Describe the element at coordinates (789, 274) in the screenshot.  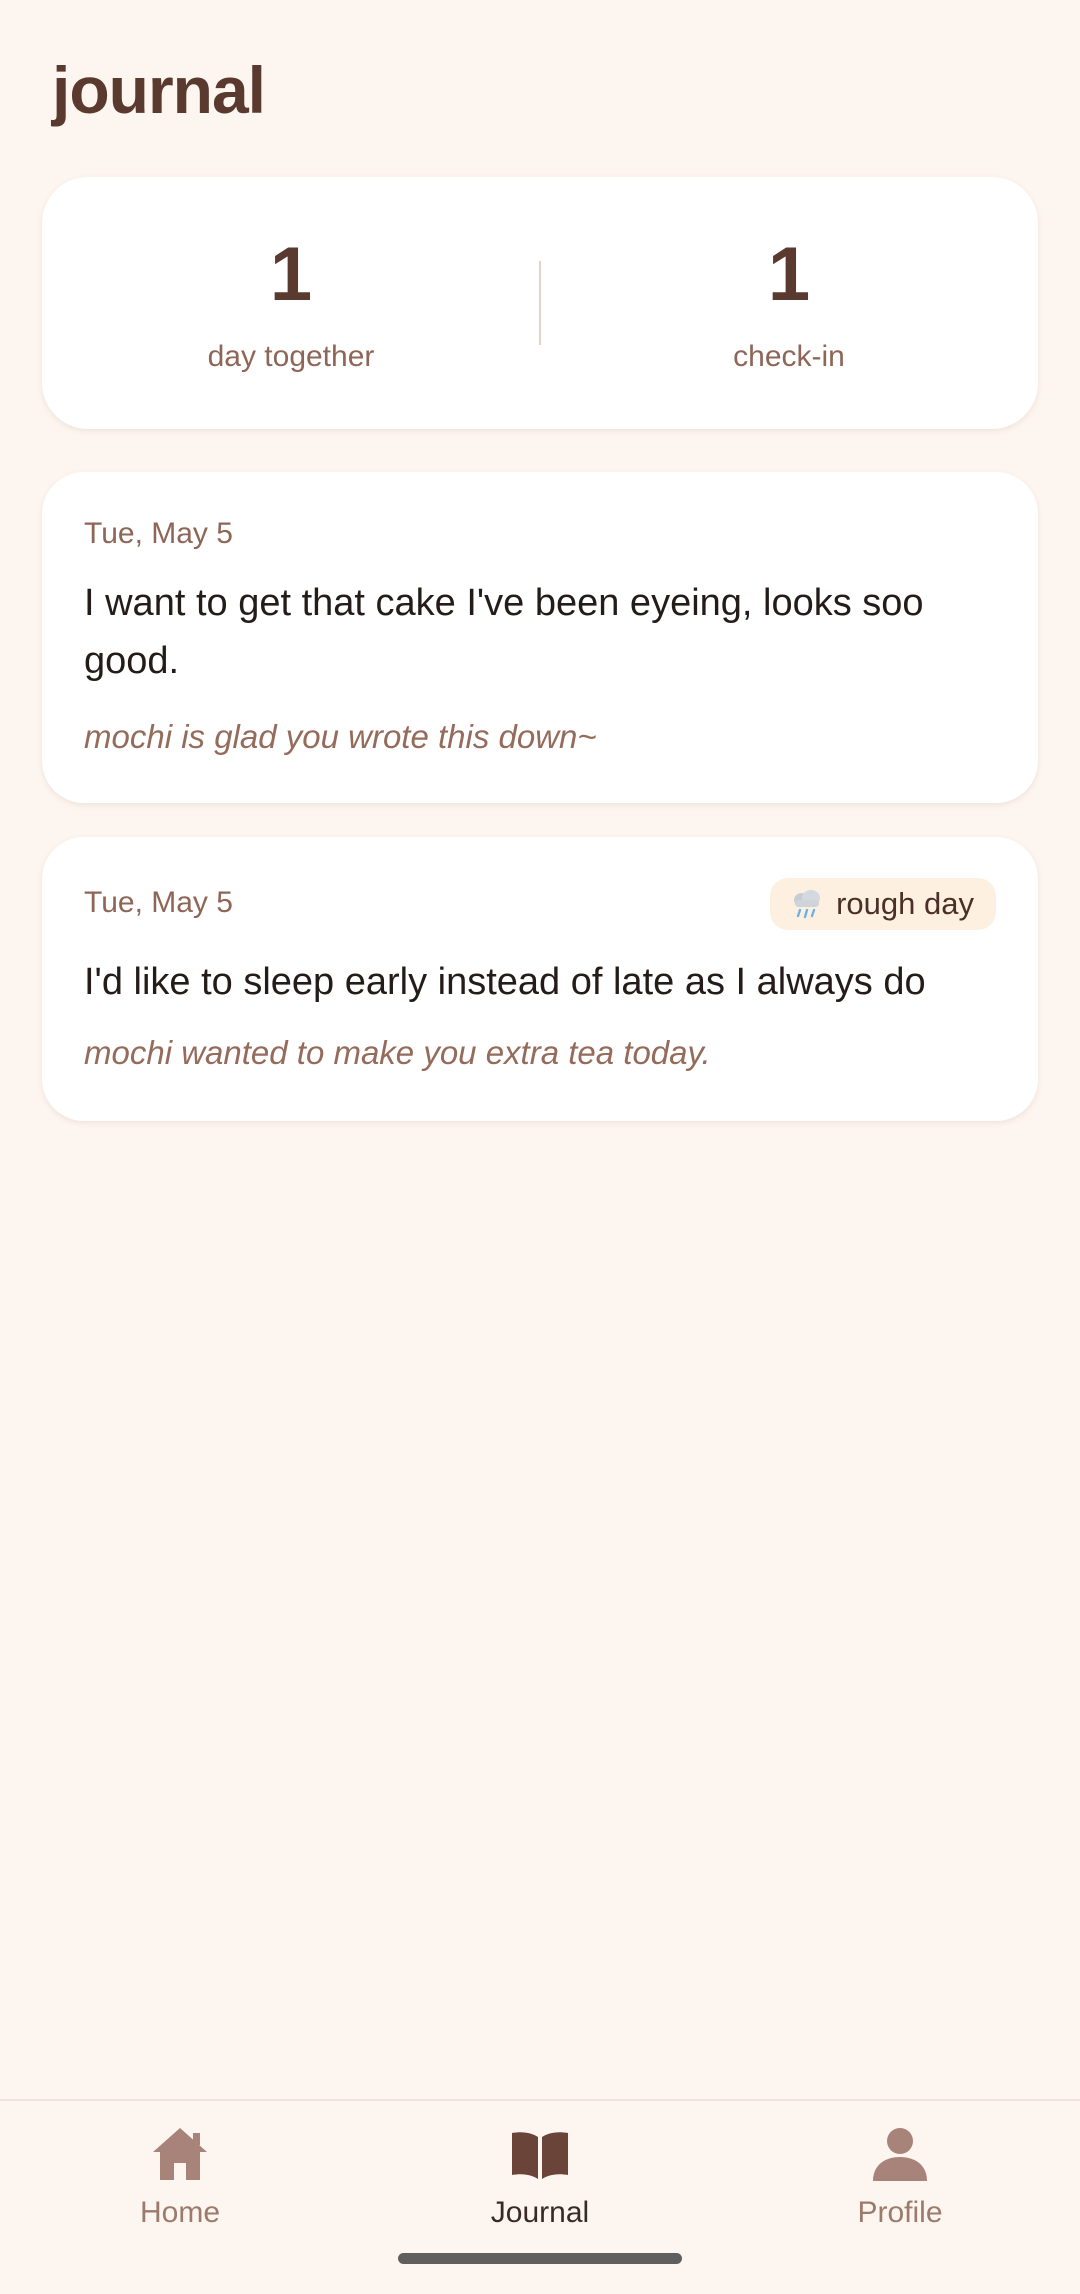
I see `checkins-value: 1` at that location.